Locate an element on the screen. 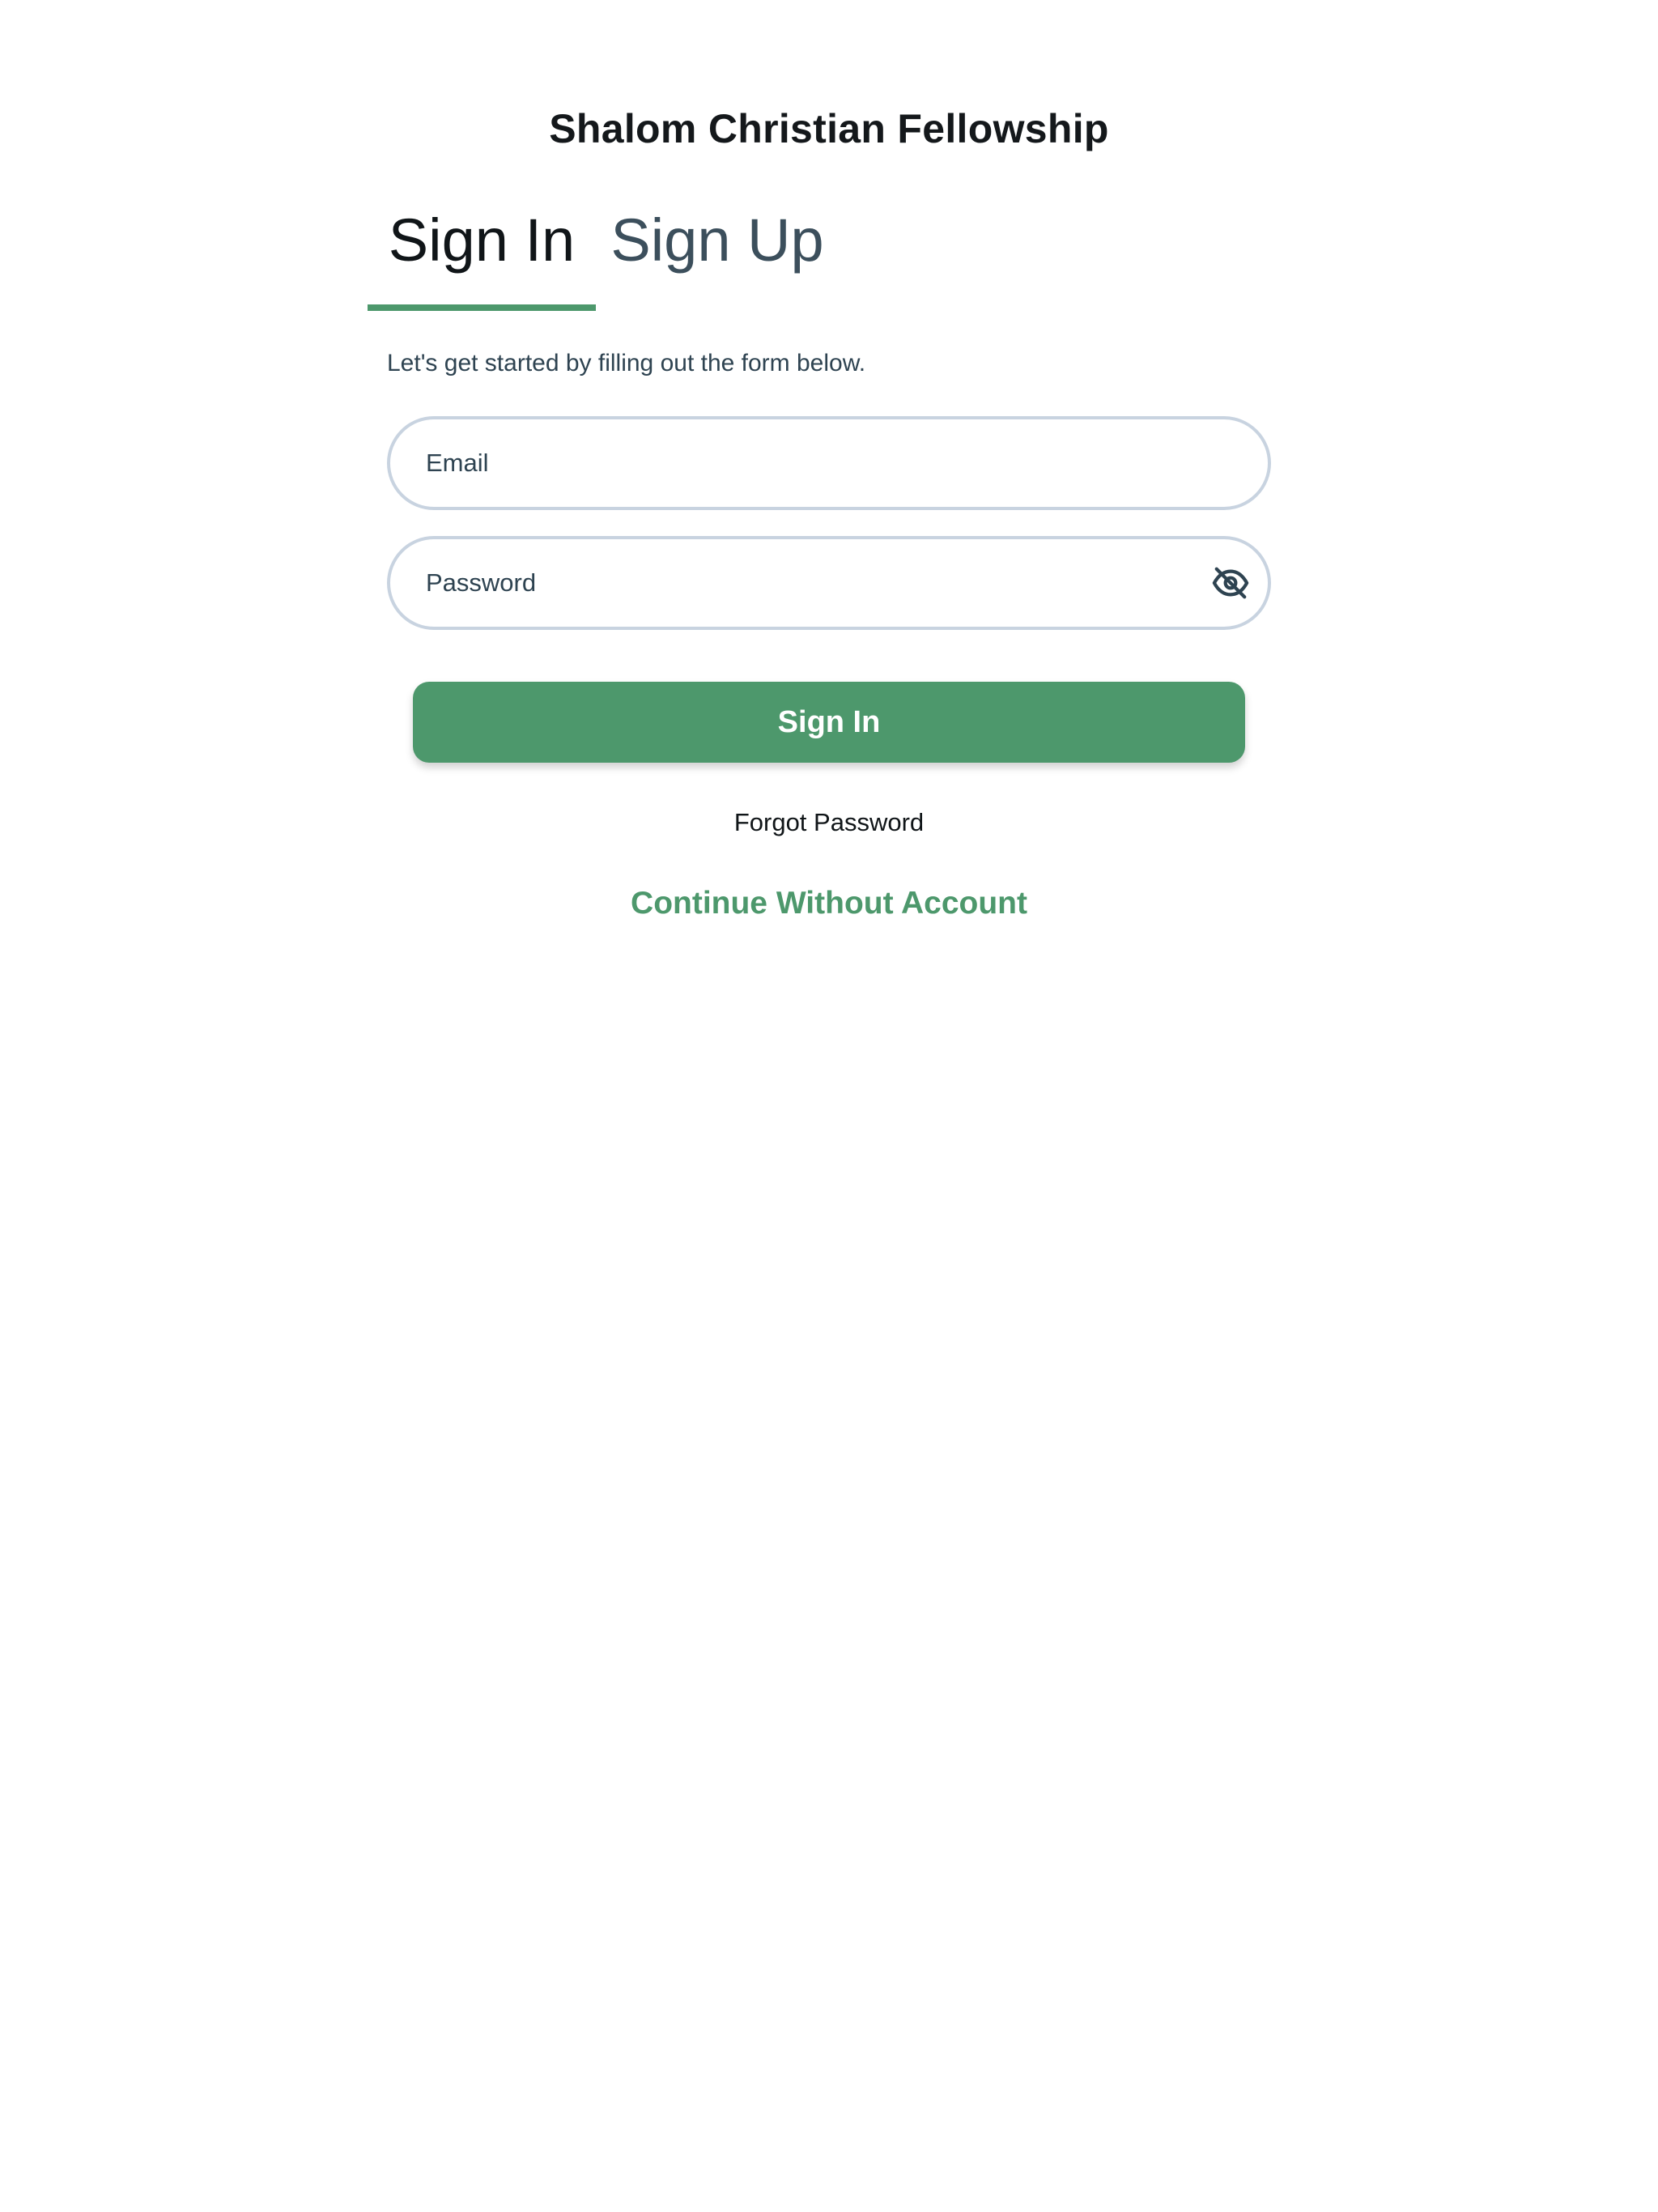 The image size is (1658, 2212). continue-without-account-row: Continue Without Account is located at coordinates (829, 903).